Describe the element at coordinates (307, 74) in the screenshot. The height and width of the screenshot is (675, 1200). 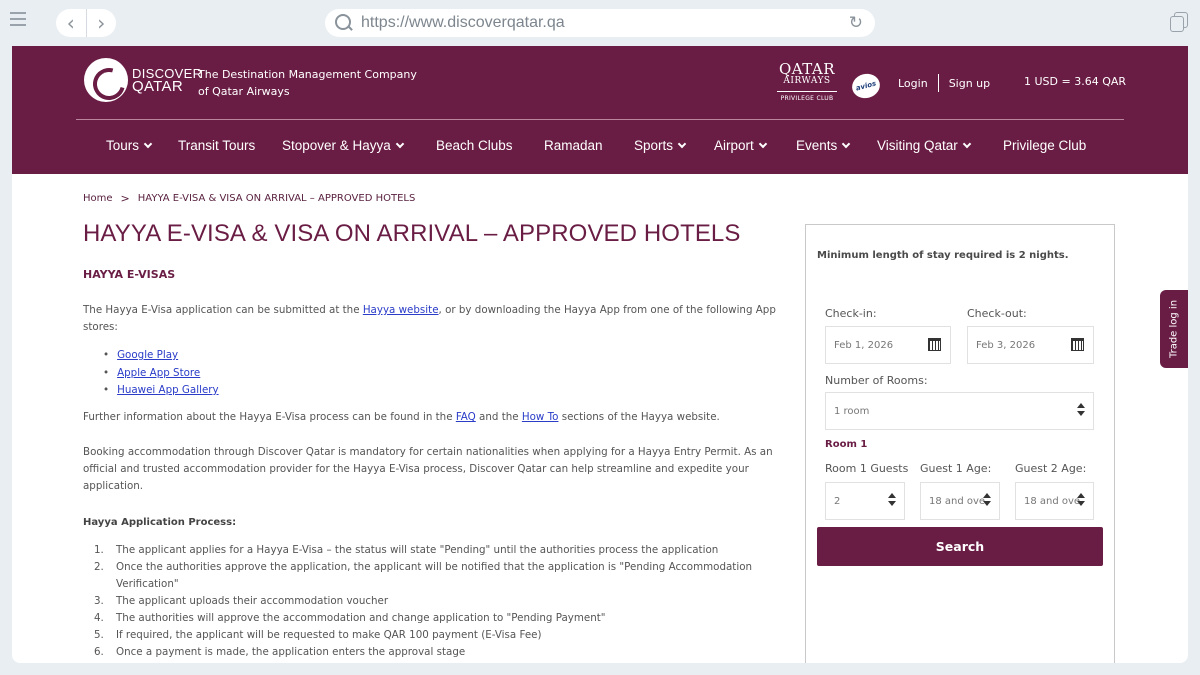
I see `tagline-line1: The Destination Management Company` at that location.